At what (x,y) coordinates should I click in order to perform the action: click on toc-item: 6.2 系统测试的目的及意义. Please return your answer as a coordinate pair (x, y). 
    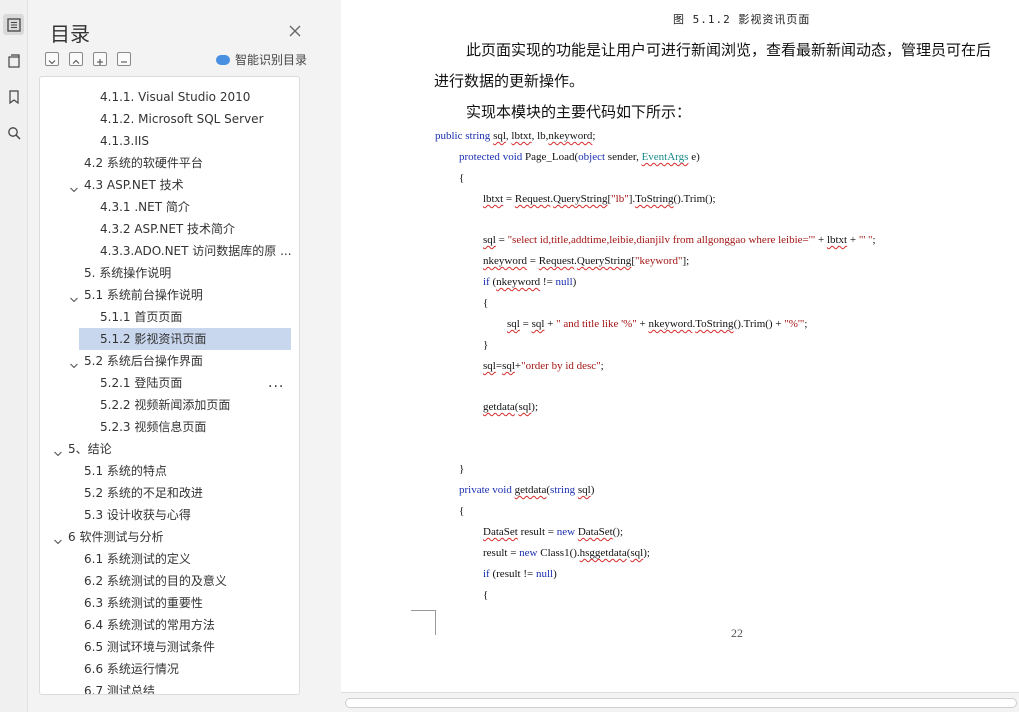
    Looking at the image, I should click on (169, 581).